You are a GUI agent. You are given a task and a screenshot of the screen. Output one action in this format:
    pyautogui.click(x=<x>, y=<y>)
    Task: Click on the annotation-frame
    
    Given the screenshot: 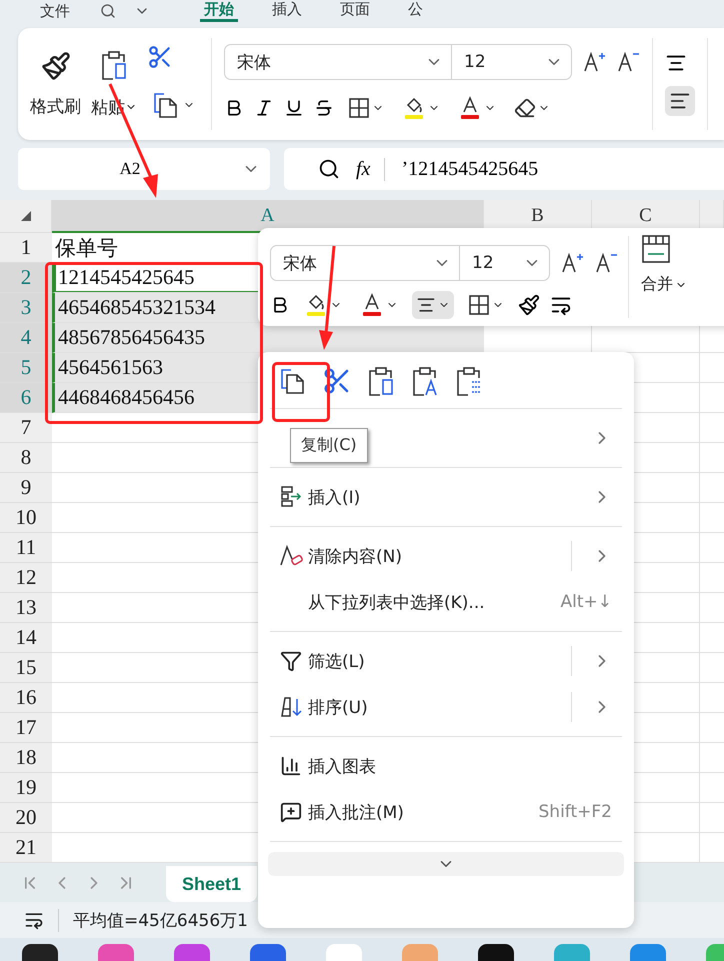 What is the action you would take?
    pyautogui.click(x=301, y=392)
    